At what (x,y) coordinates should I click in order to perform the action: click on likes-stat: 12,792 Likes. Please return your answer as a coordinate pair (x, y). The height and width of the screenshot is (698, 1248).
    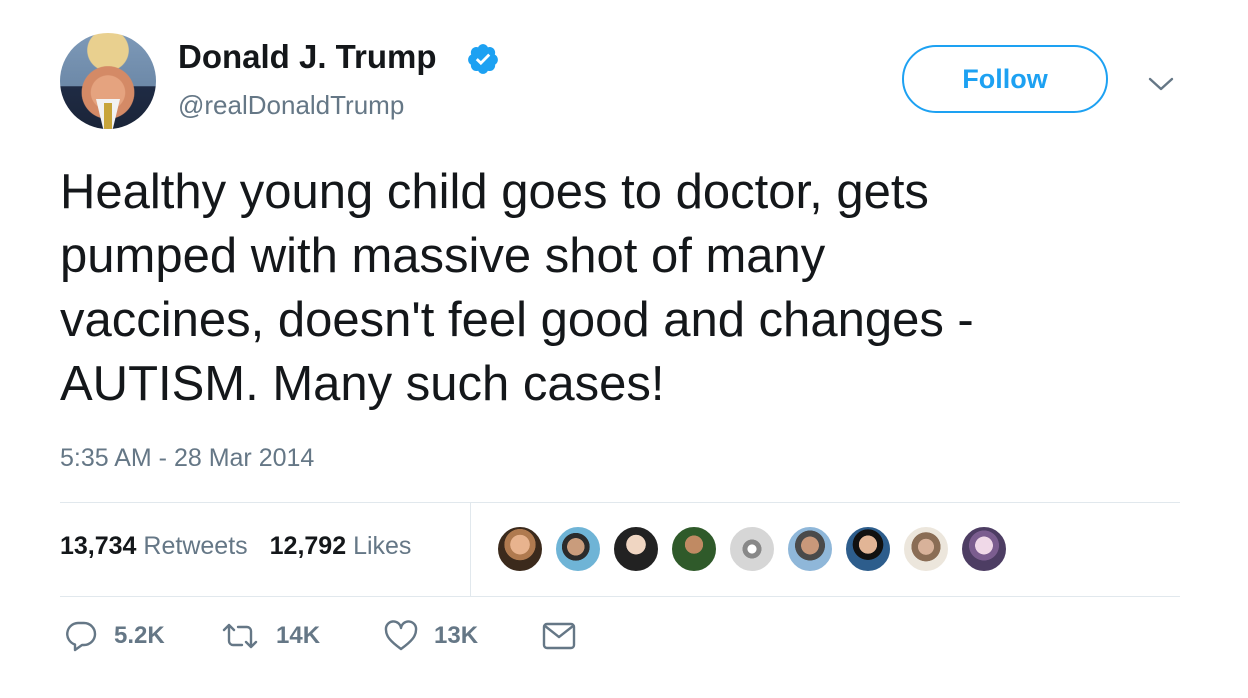
    Looking at the image, I should click on (341, 546).